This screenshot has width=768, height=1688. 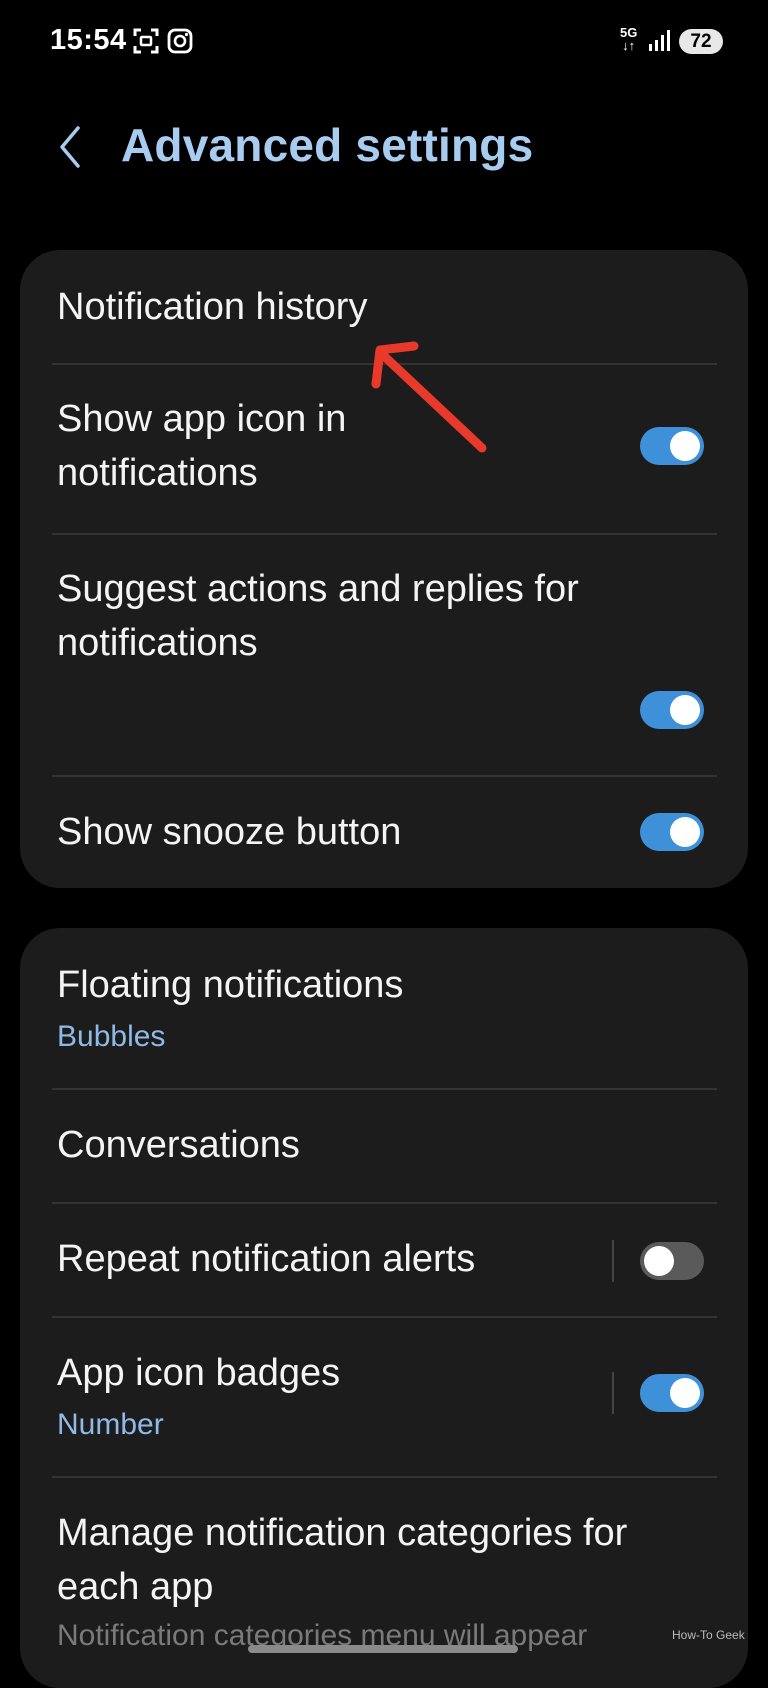 What do you see at coordinates (180, 41) in the screenshot?
I see `instagram-icon` at bounding box center [180, 41].